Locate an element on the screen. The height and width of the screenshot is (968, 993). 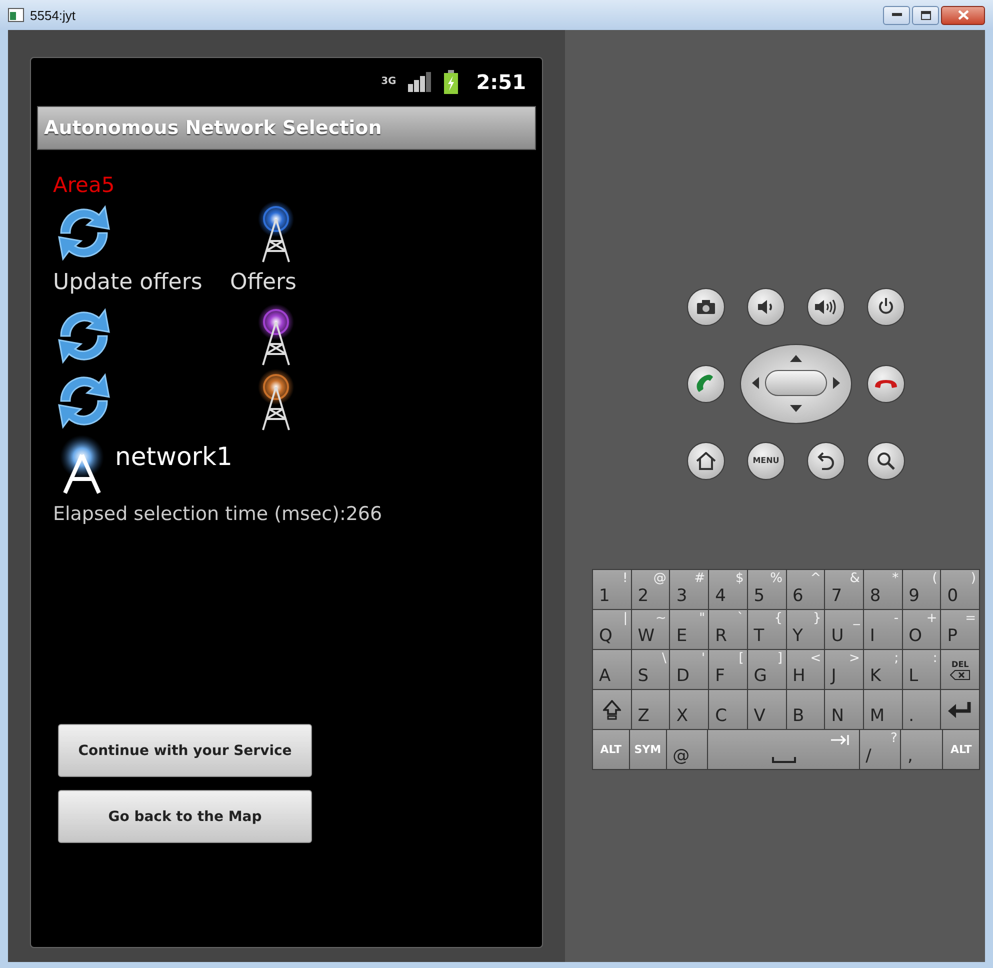
right-arrow-icon is located at coordinates (836, 383).